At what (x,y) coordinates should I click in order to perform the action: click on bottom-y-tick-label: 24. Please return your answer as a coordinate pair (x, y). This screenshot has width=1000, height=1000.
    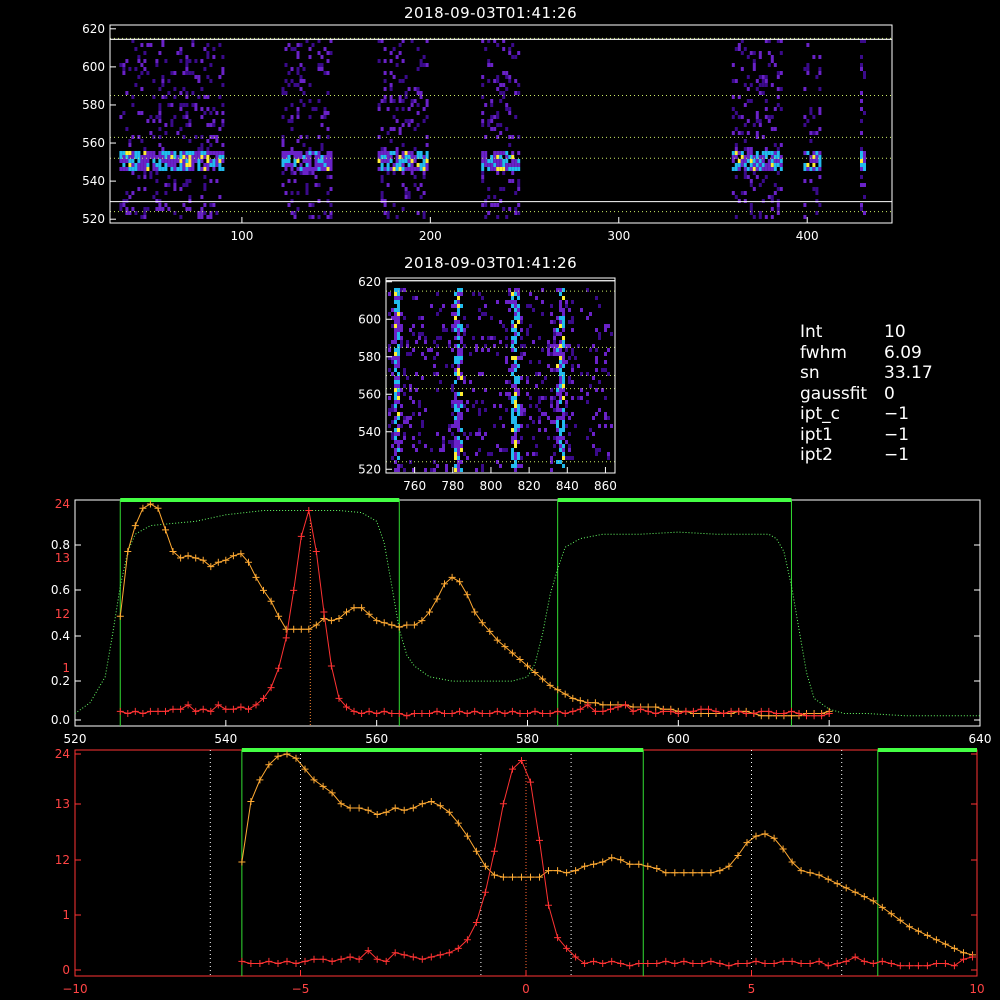
    Looking at the image, I should click on (62, 754).